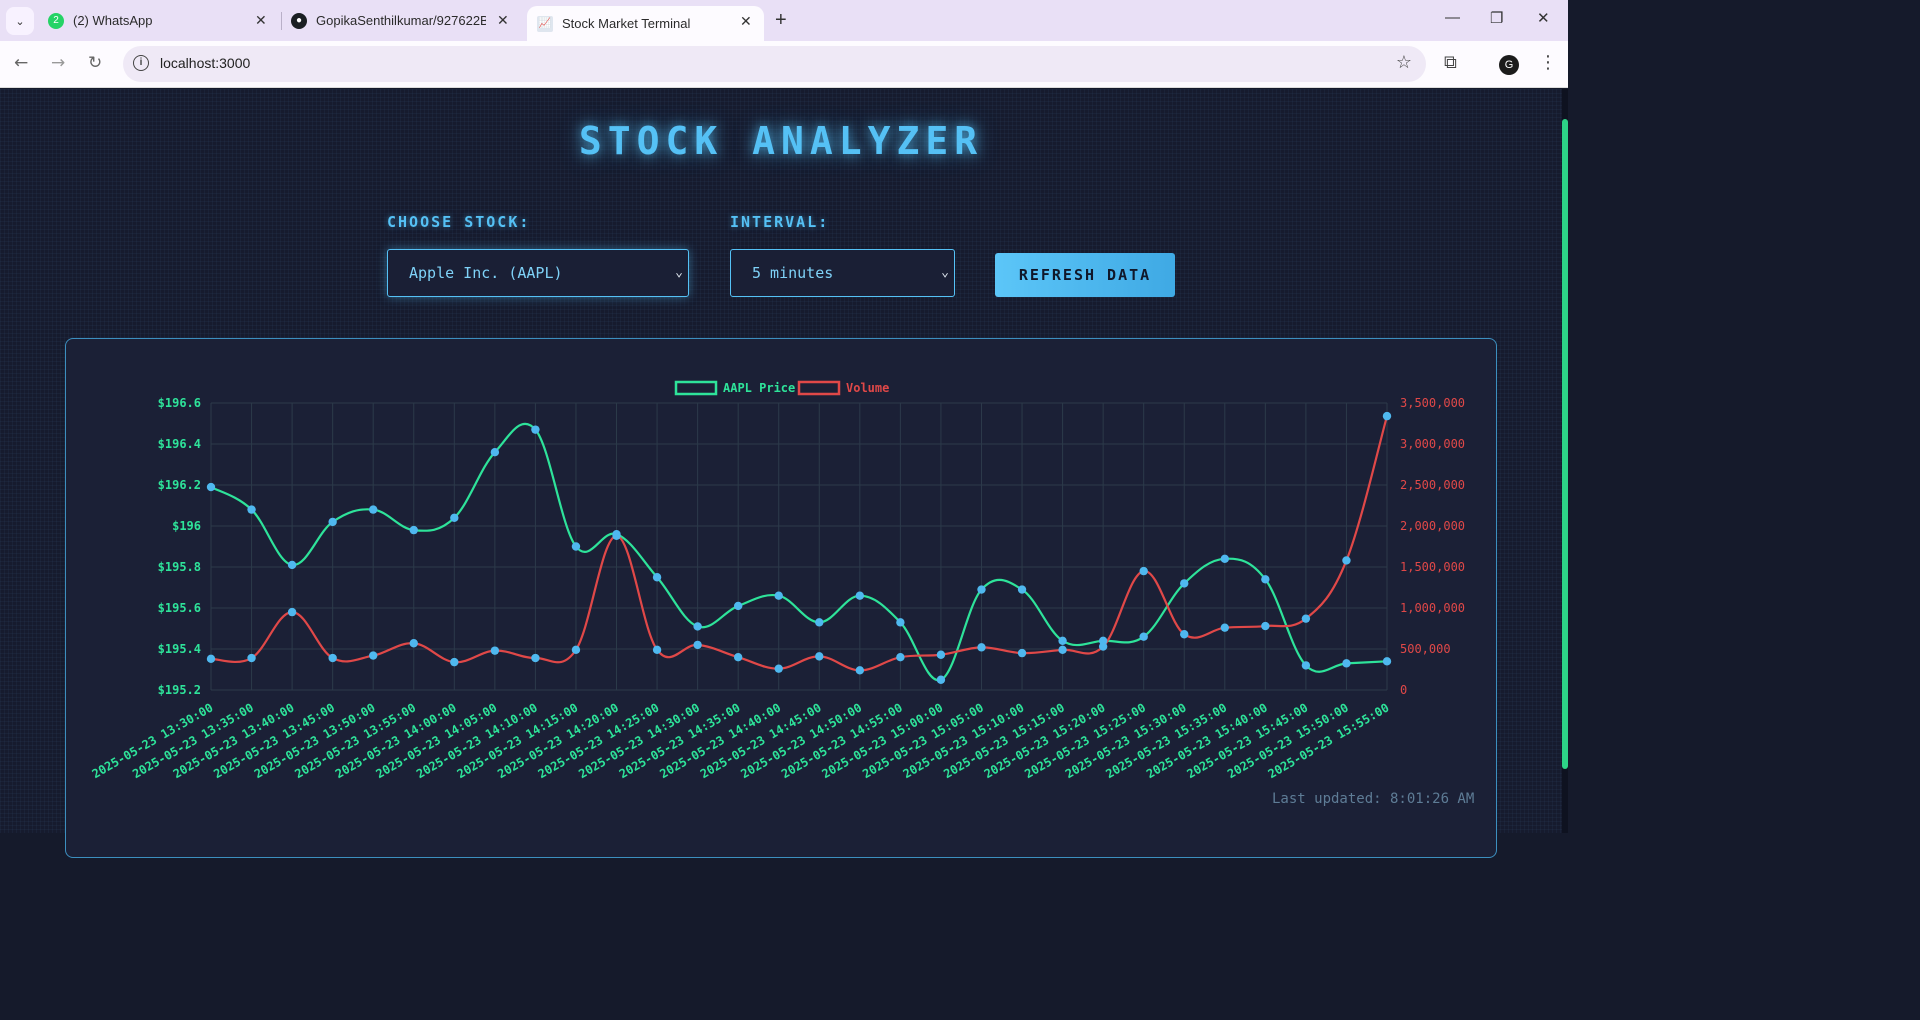  What do you see at coordinates (1403, 690) in the screenshot?
I see `y-right-tick-label: 0` at bounding box center [1403, 690].